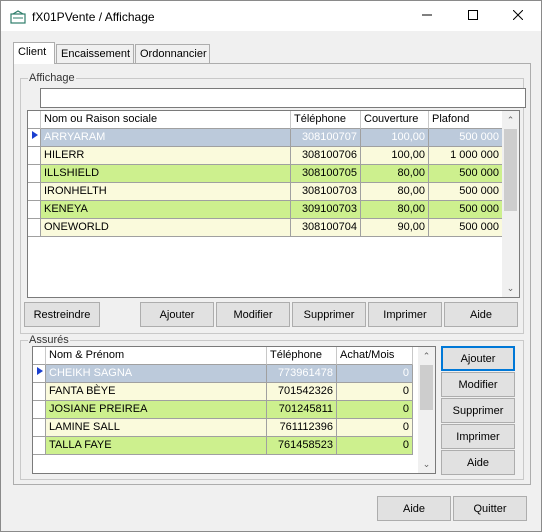 The width and height of the screenshot is (542, 532). I want to click on window-title: fX01PVente / Affichage, so click(93, 17).